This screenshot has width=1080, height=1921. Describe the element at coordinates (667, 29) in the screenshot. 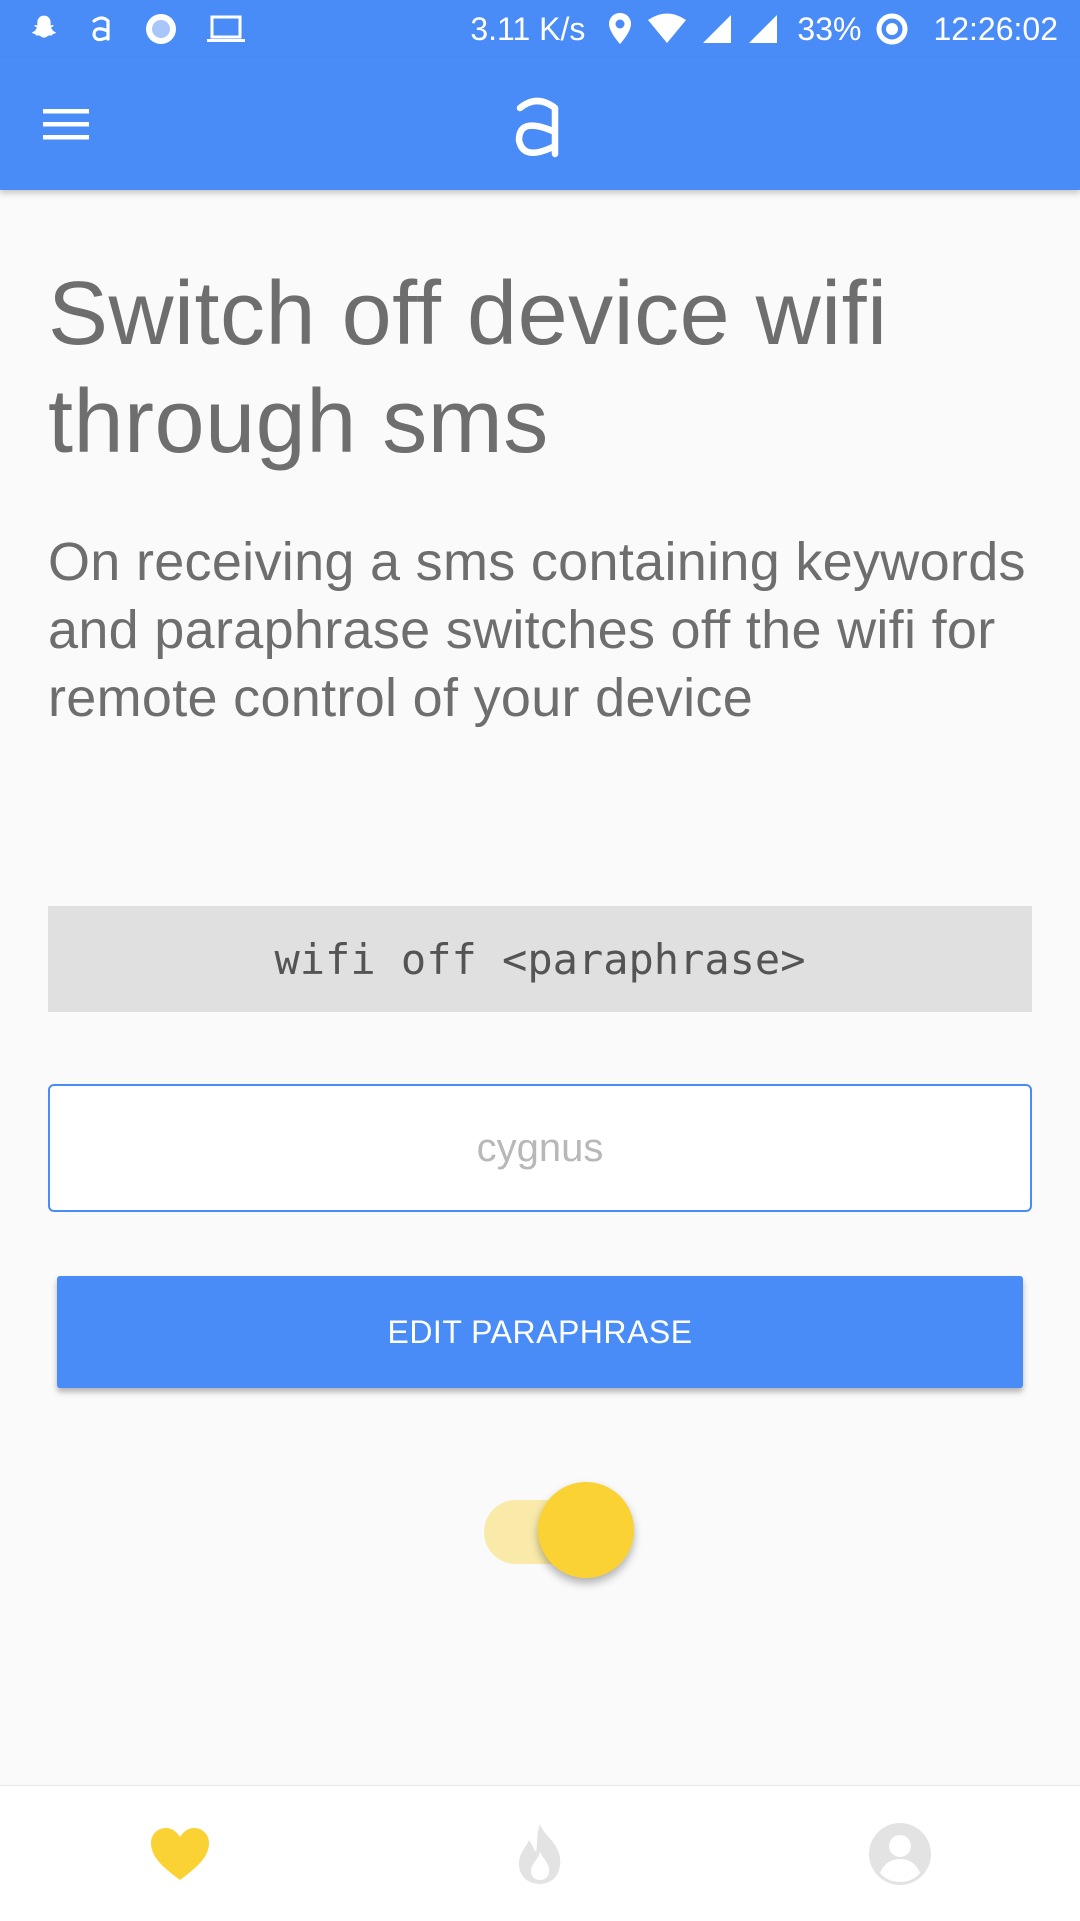

I see `wifi-icon` at that location.